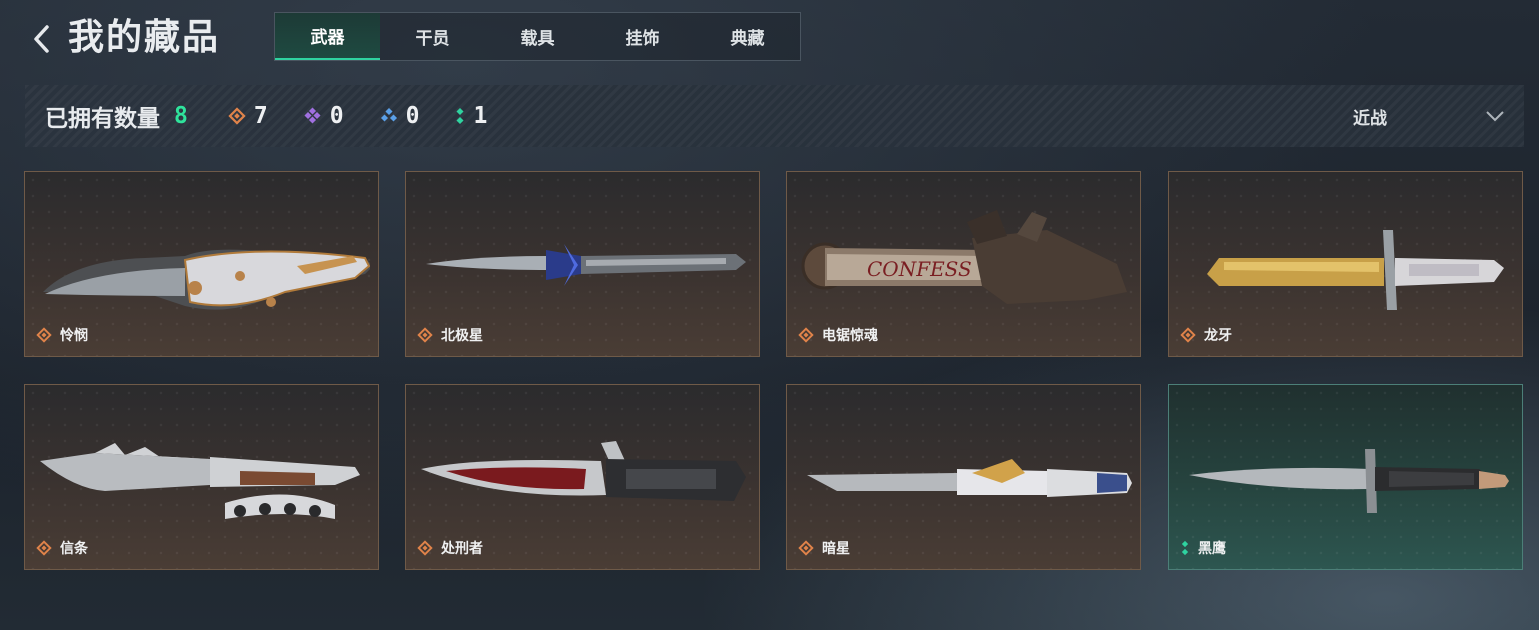  I want to click on weapon-card: 怜悯, so click(201, 264).